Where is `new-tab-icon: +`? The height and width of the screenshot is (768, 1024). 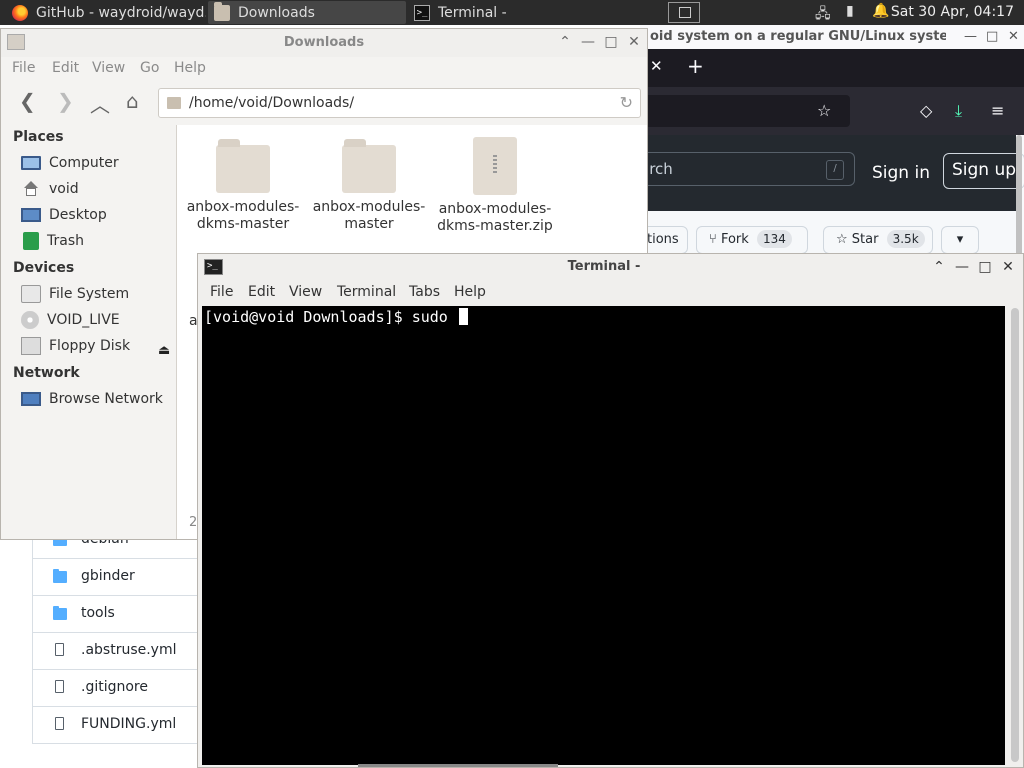
new-tab-icon: + is located at coordinates (695, 66).